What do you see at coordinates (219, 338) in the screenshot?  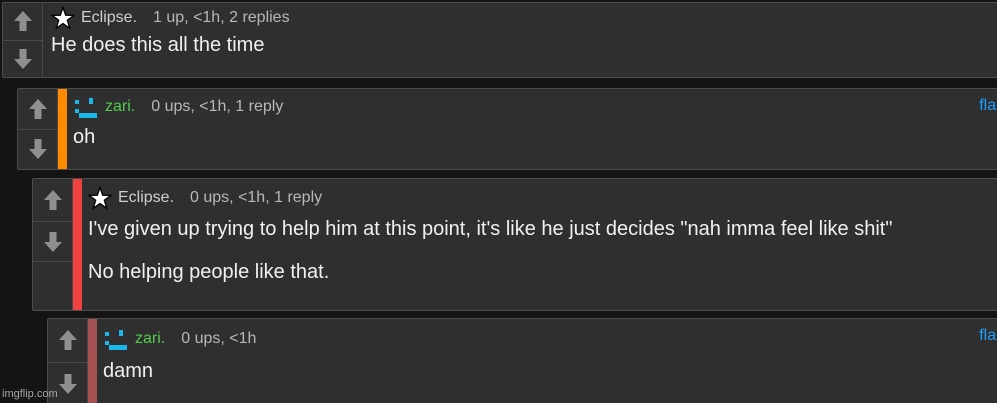 I see `comment-meta: 0 ups, <1h` at bounding box center [219, 338].